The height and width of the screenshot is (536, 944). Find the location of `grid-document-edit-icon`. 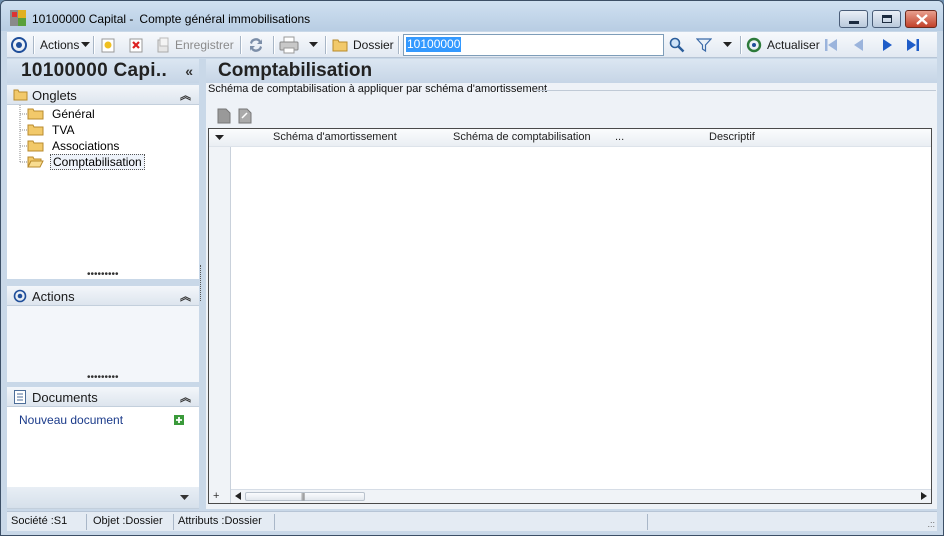

grid-document-edit-icon is located at coordinates (245, 116).